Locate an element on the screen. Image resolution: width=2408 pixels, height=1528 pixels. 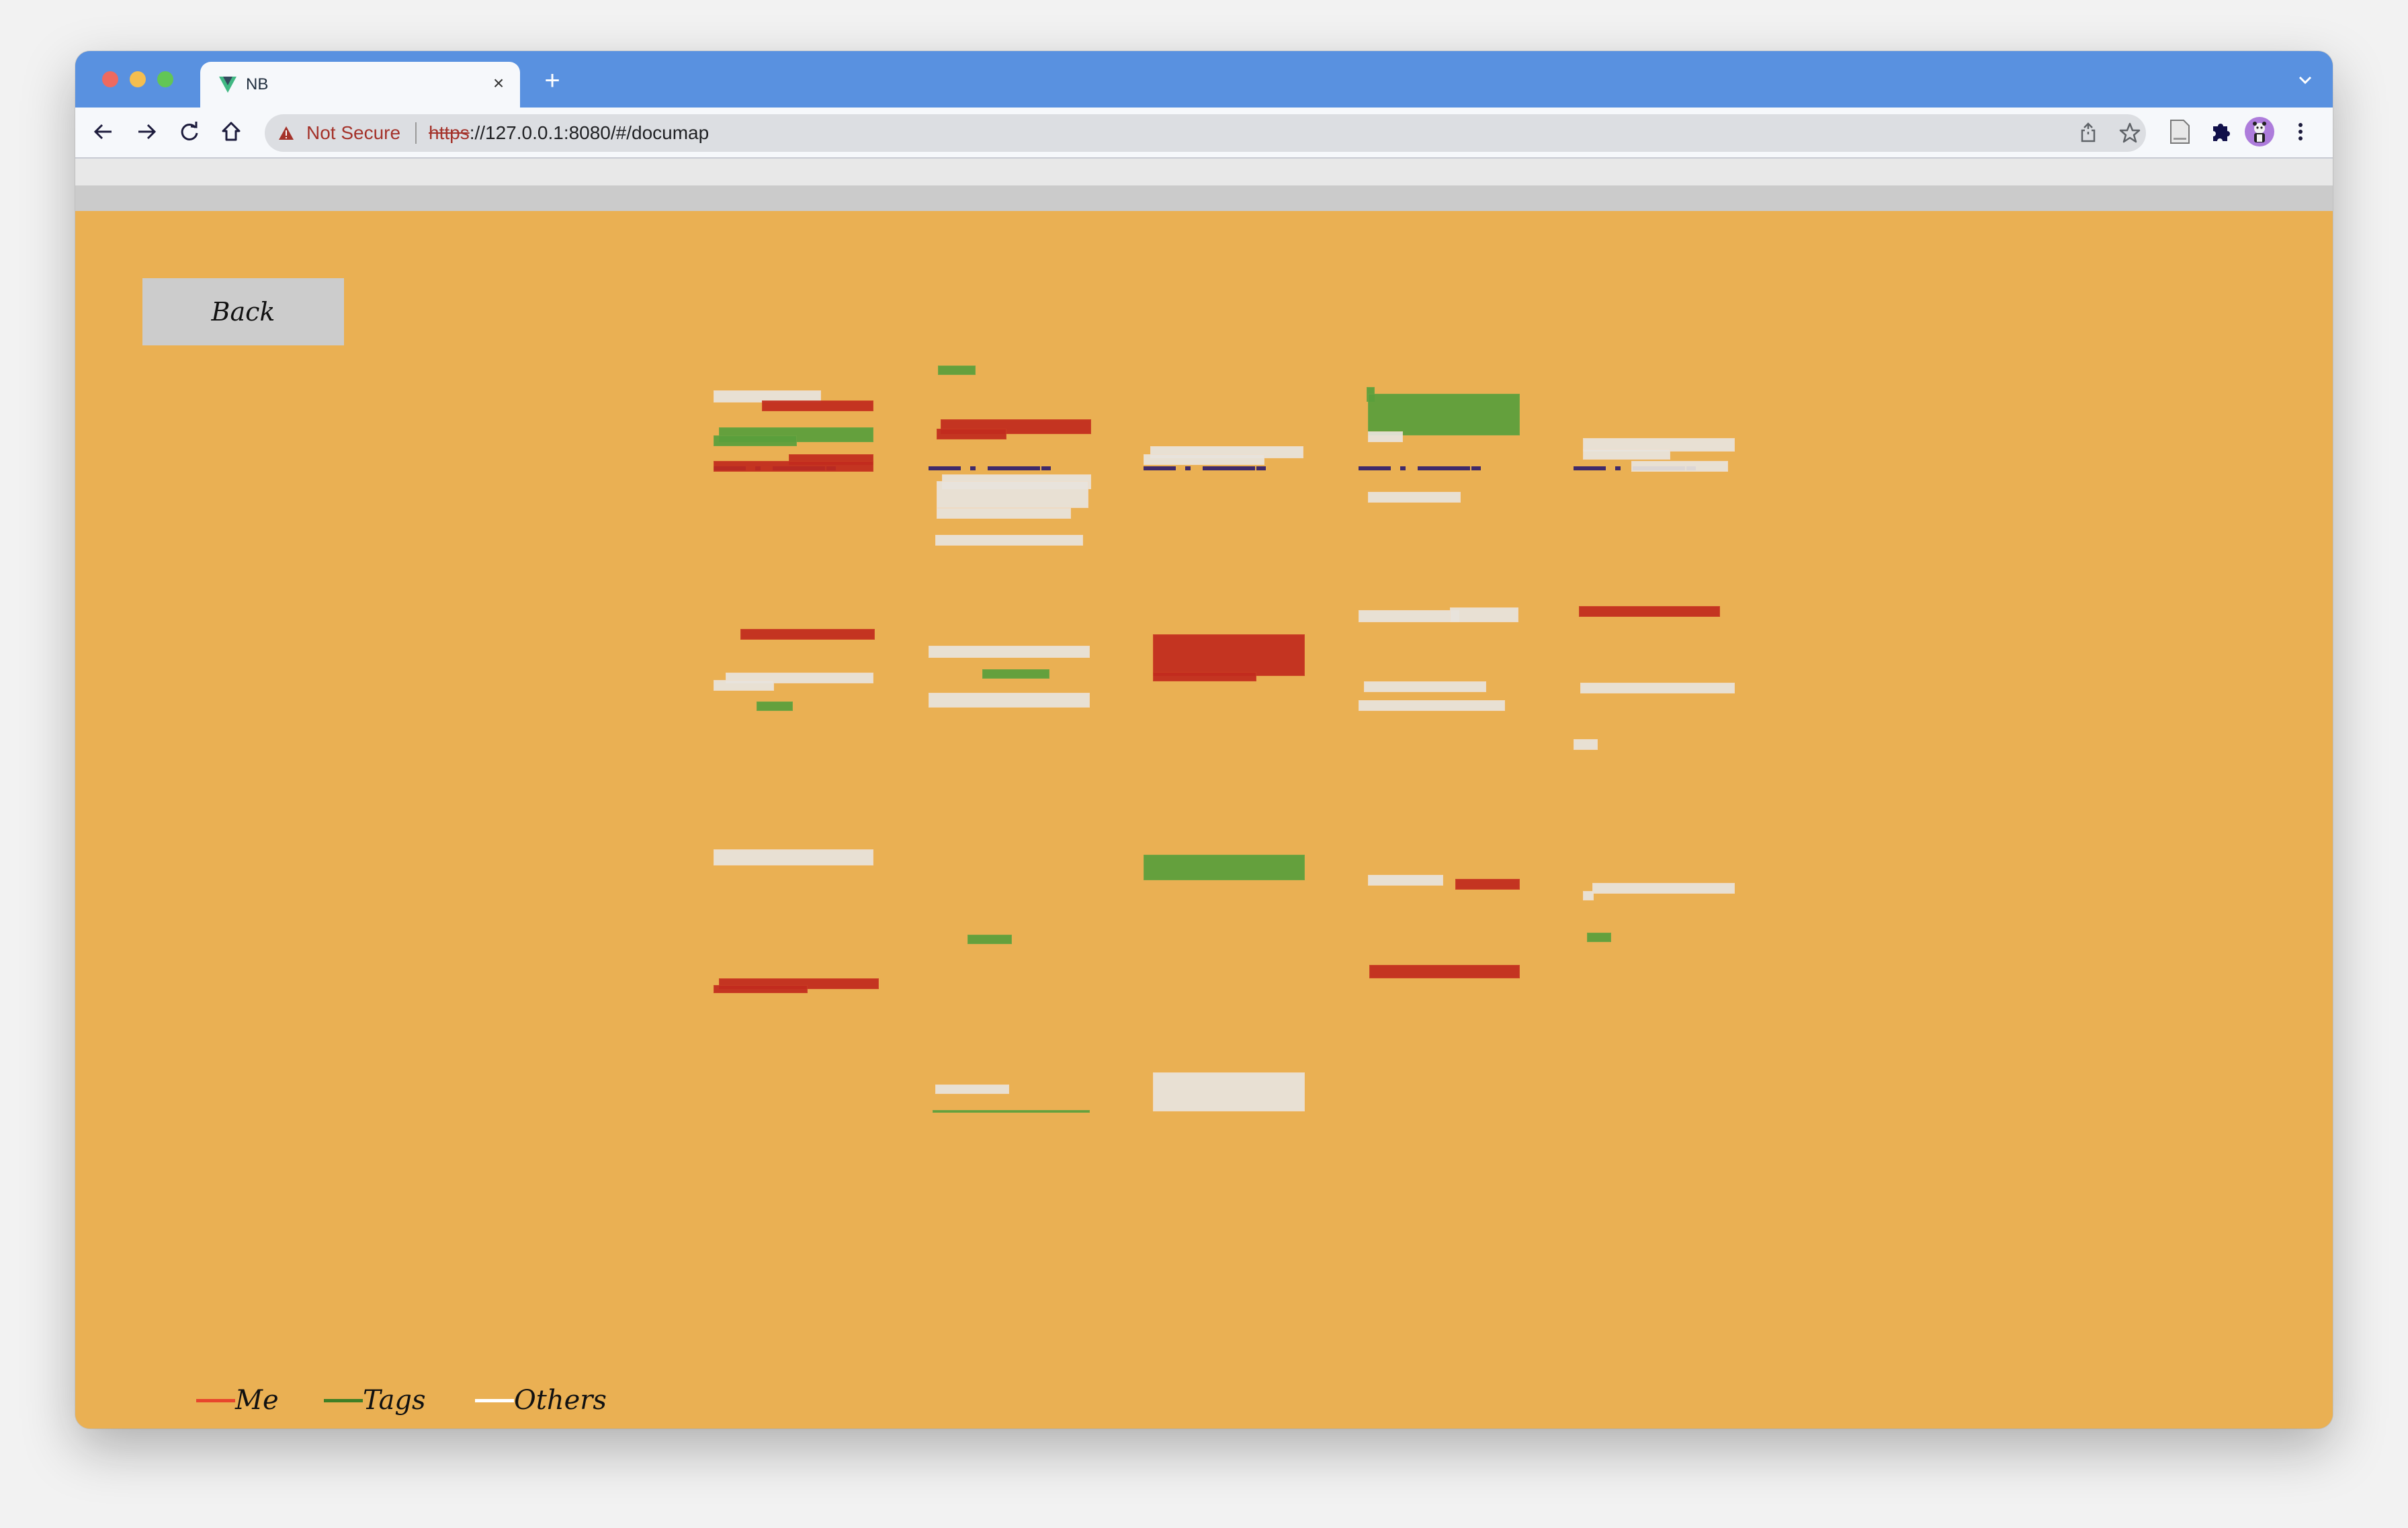
tab-title: NB is located at coordinates (257, 84).